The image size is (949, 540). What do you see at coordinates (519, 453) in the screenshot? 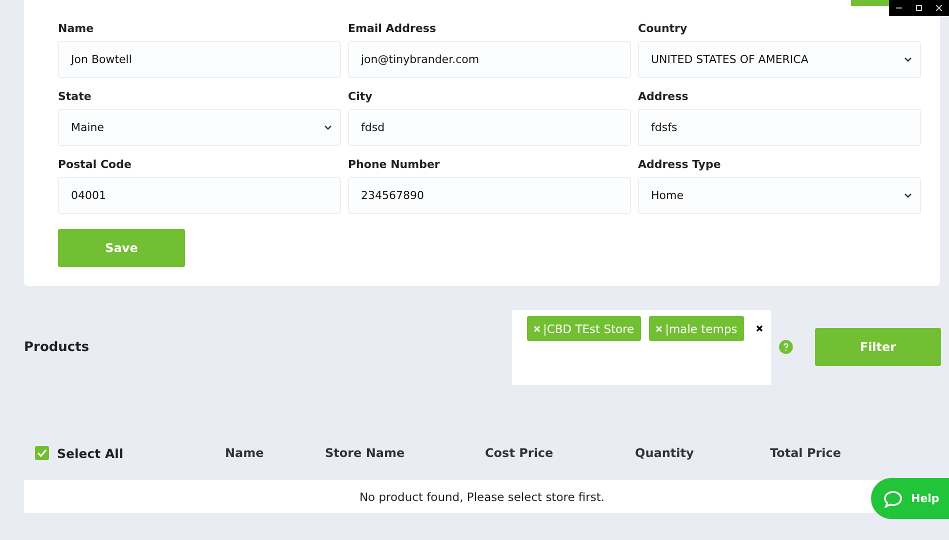
I see `column-header: Cost Price` at bounding box center [519, 453].